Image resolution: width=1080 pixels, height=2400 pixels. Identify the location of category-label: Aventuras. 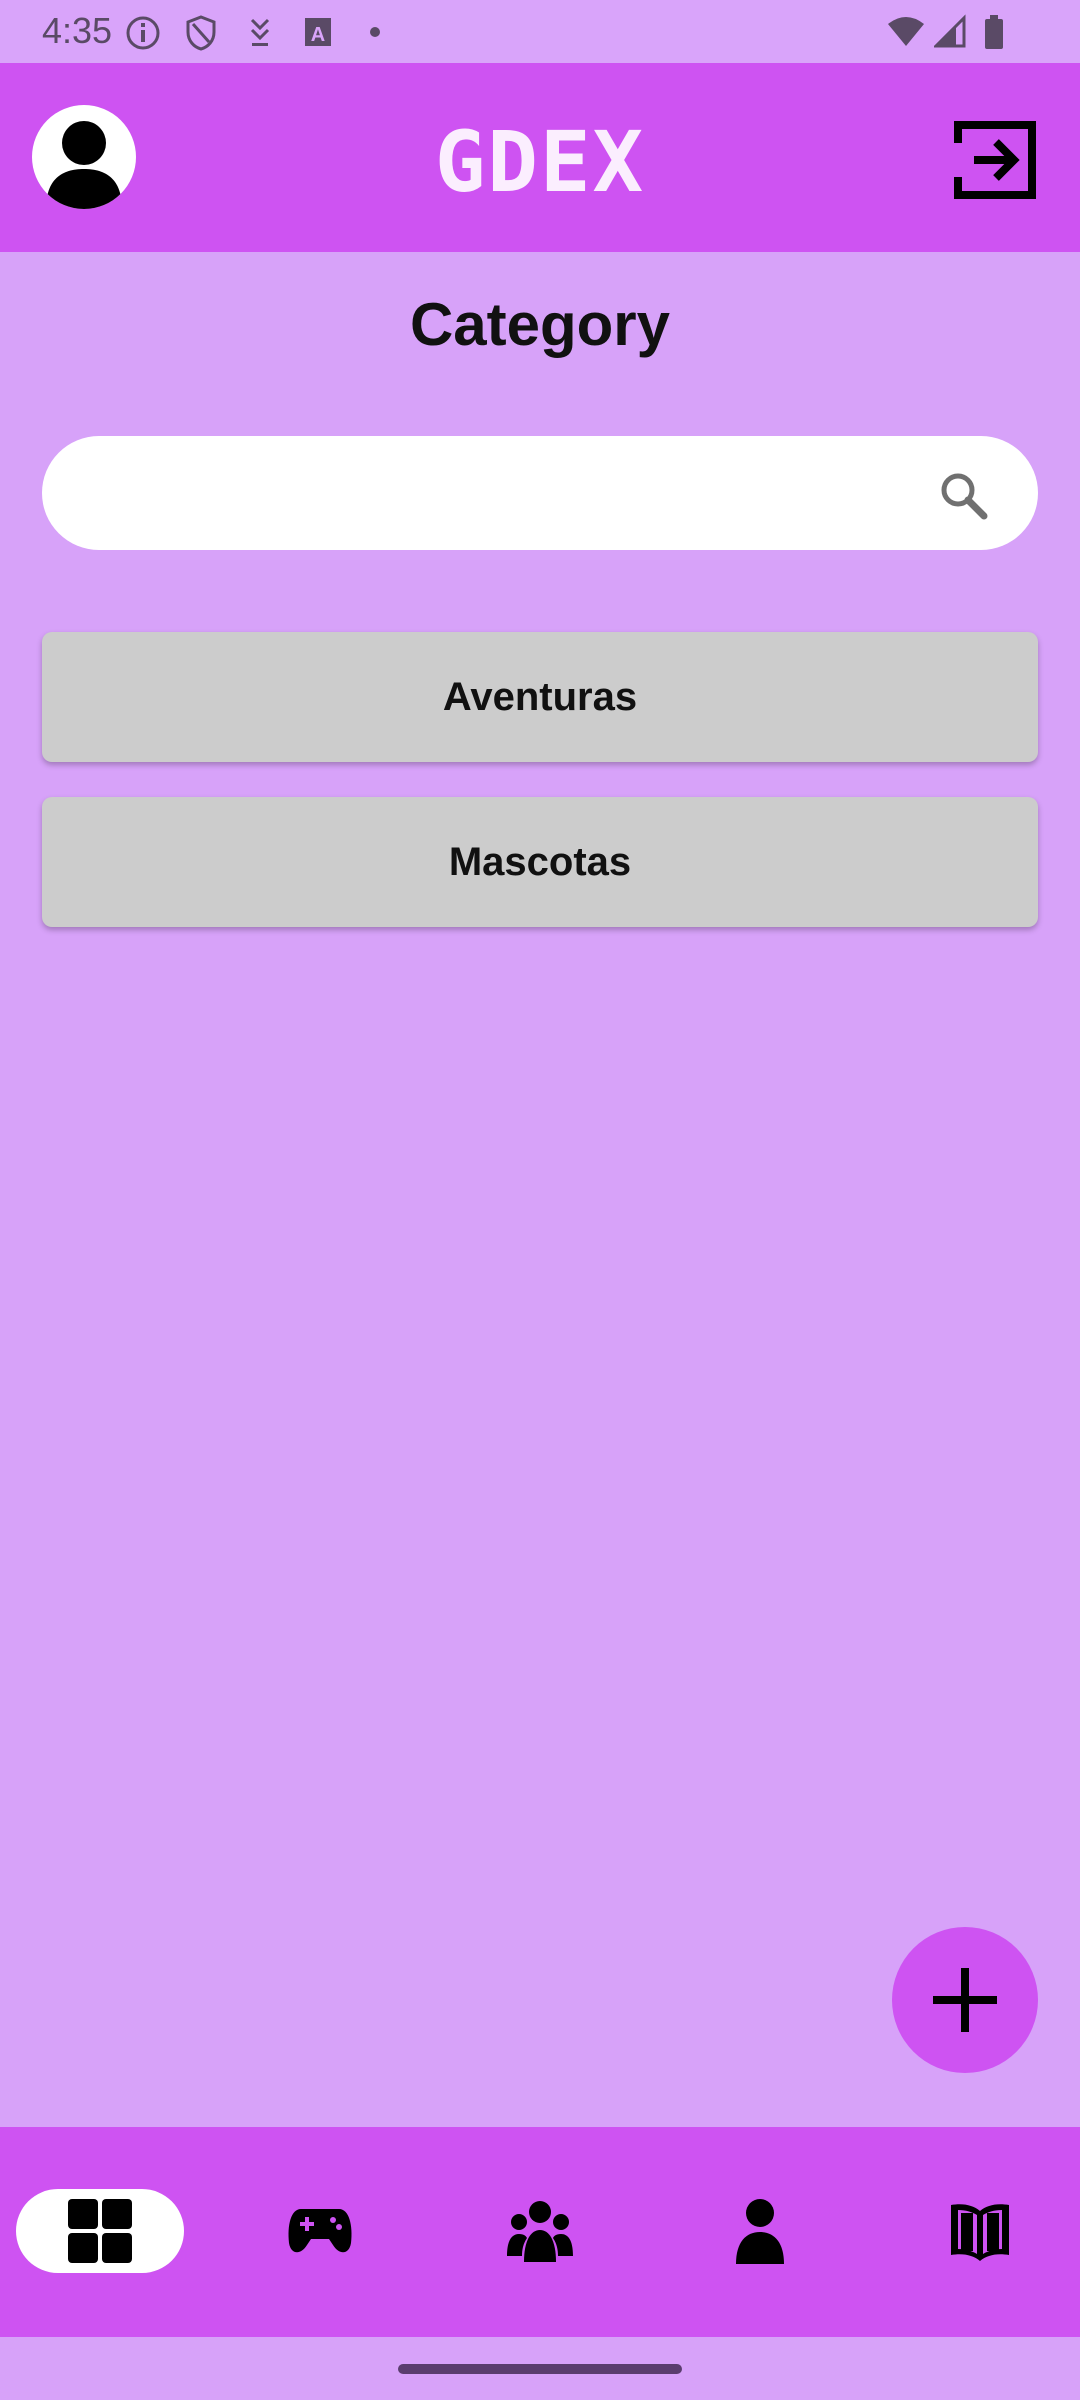
(540, 696).